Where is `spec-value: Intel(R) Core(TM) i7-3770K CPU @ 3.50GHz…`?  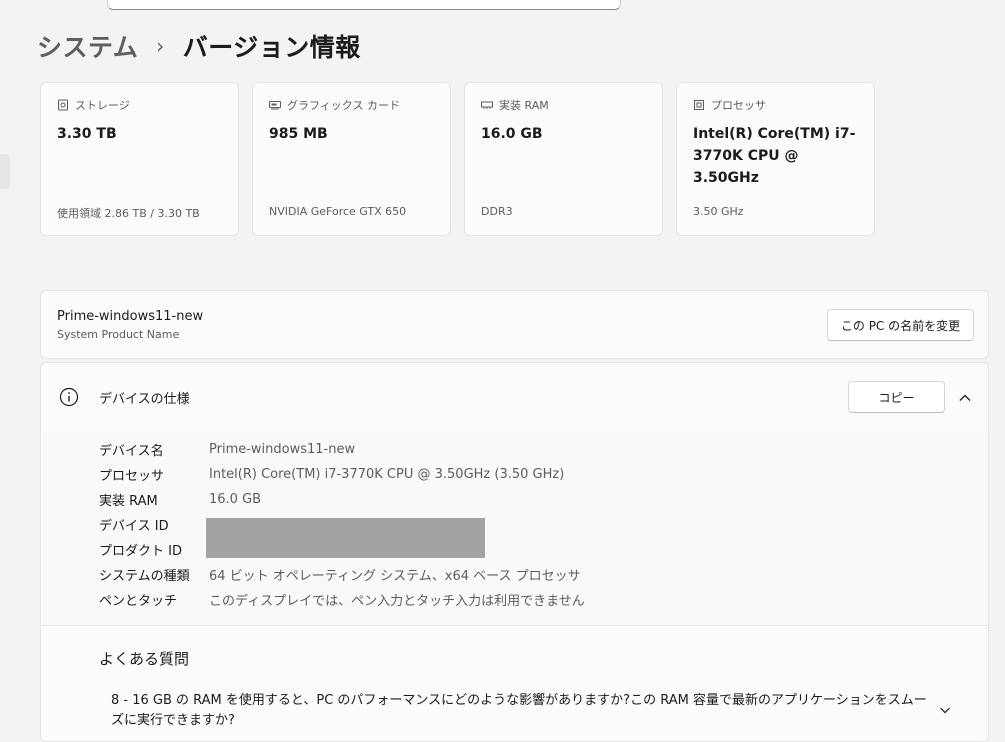
spec-value: Intel(R) Core(TM) i7-3770K CPU @ 3.50GHz… is located at coordinates (387, 474).